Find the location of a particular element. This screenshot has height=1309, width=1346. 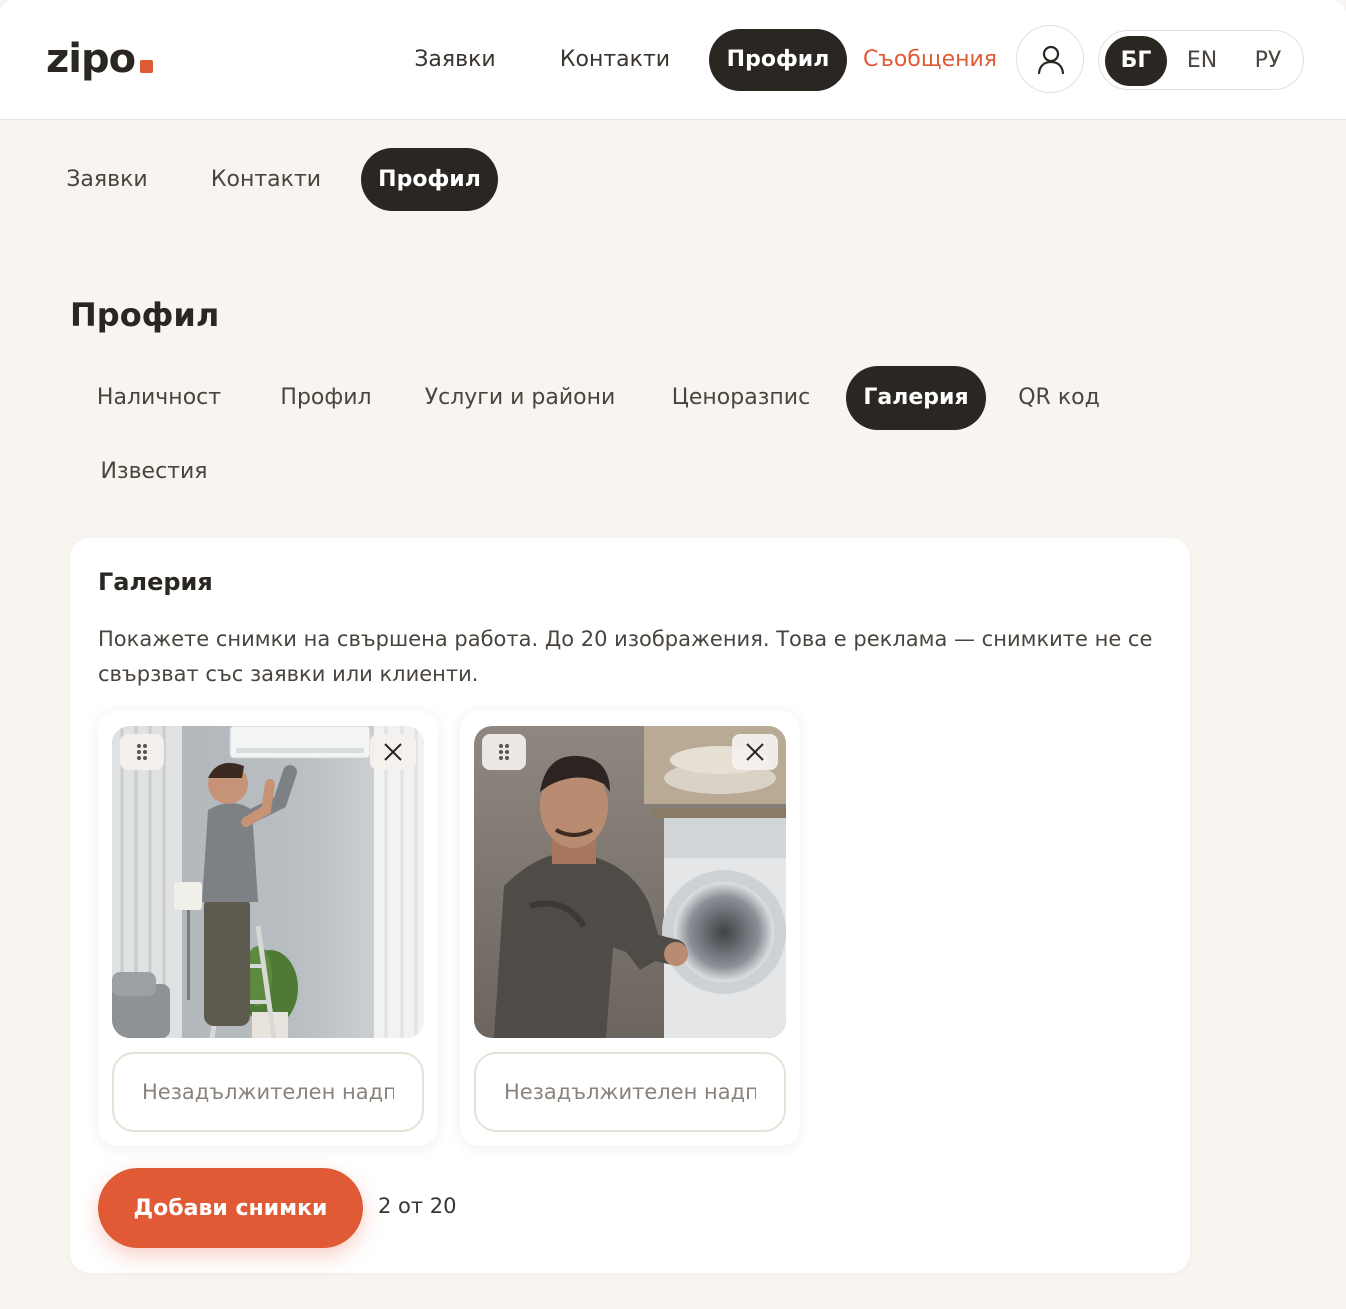

language-switcher: БГ EN РУ is located at coordinates (1201, 60).